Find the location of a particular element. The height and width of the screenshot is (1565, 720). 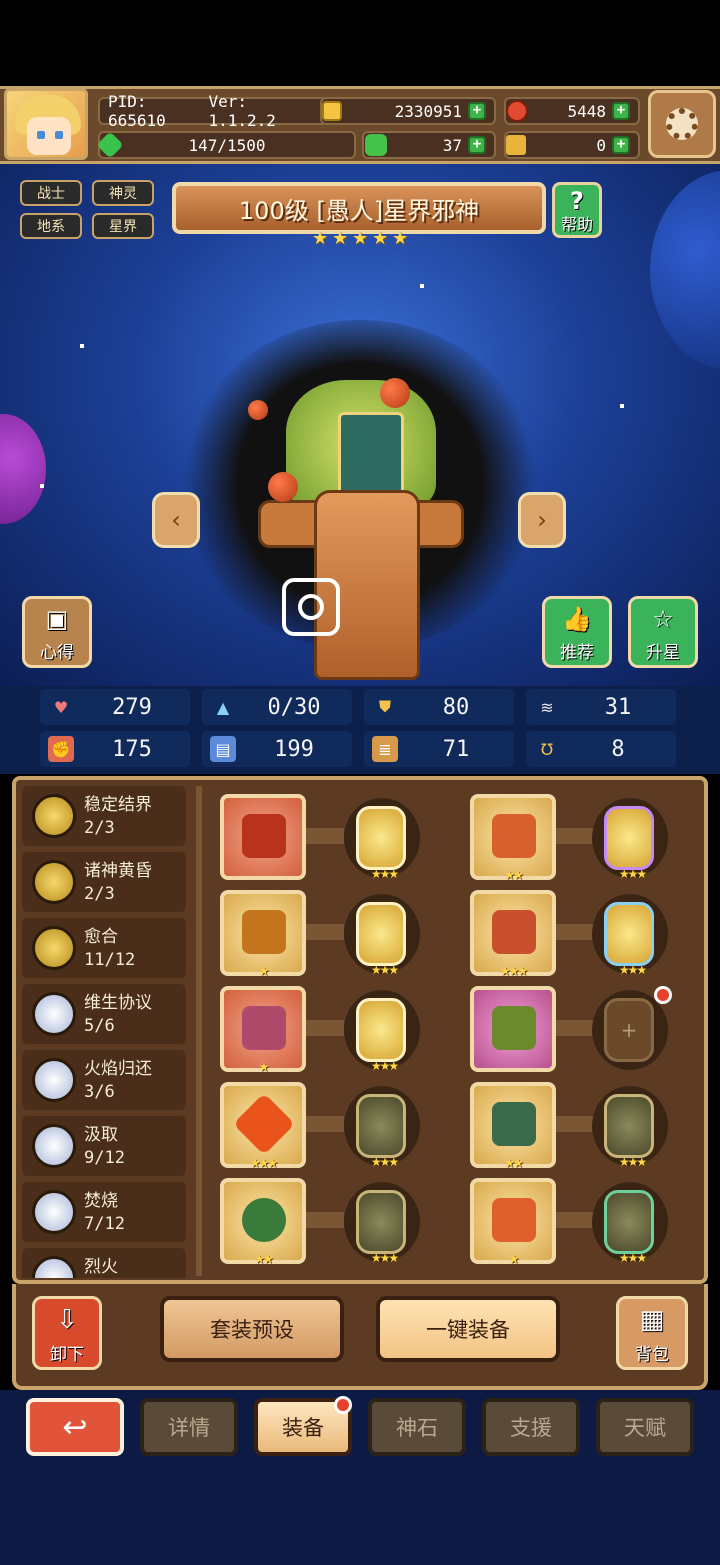

add-key-button: + is located at coordinates (621, 145).